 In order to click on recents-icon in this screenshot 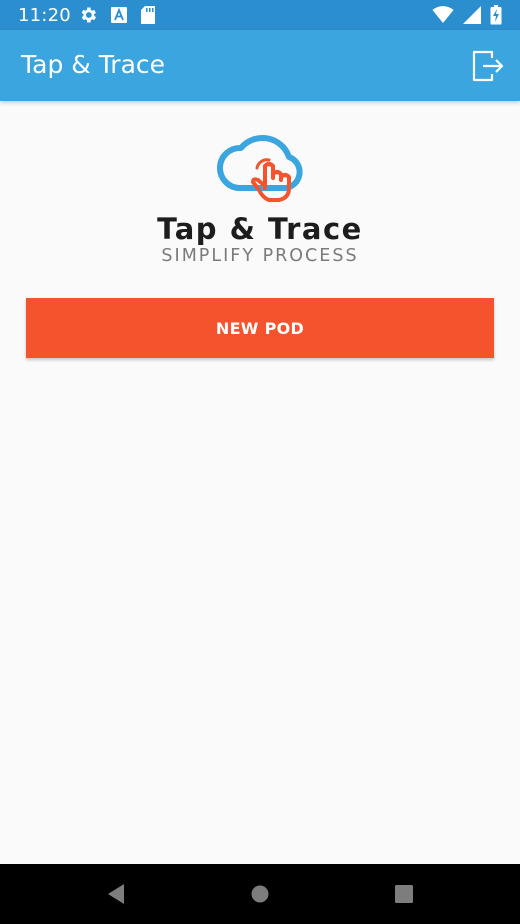, I will do `click(404, 894)`.